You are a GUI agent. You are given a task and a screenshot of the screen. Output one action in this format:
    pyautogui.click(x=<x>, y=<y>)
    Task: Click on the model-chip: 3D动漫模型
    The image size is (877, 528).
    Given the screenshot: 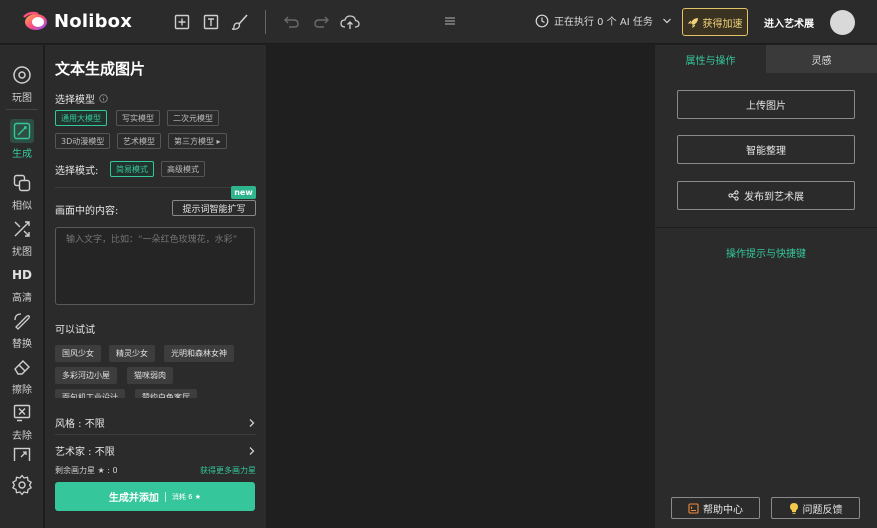 What is the action you would take?
    pyautogui.click(x=83, y=141)
    